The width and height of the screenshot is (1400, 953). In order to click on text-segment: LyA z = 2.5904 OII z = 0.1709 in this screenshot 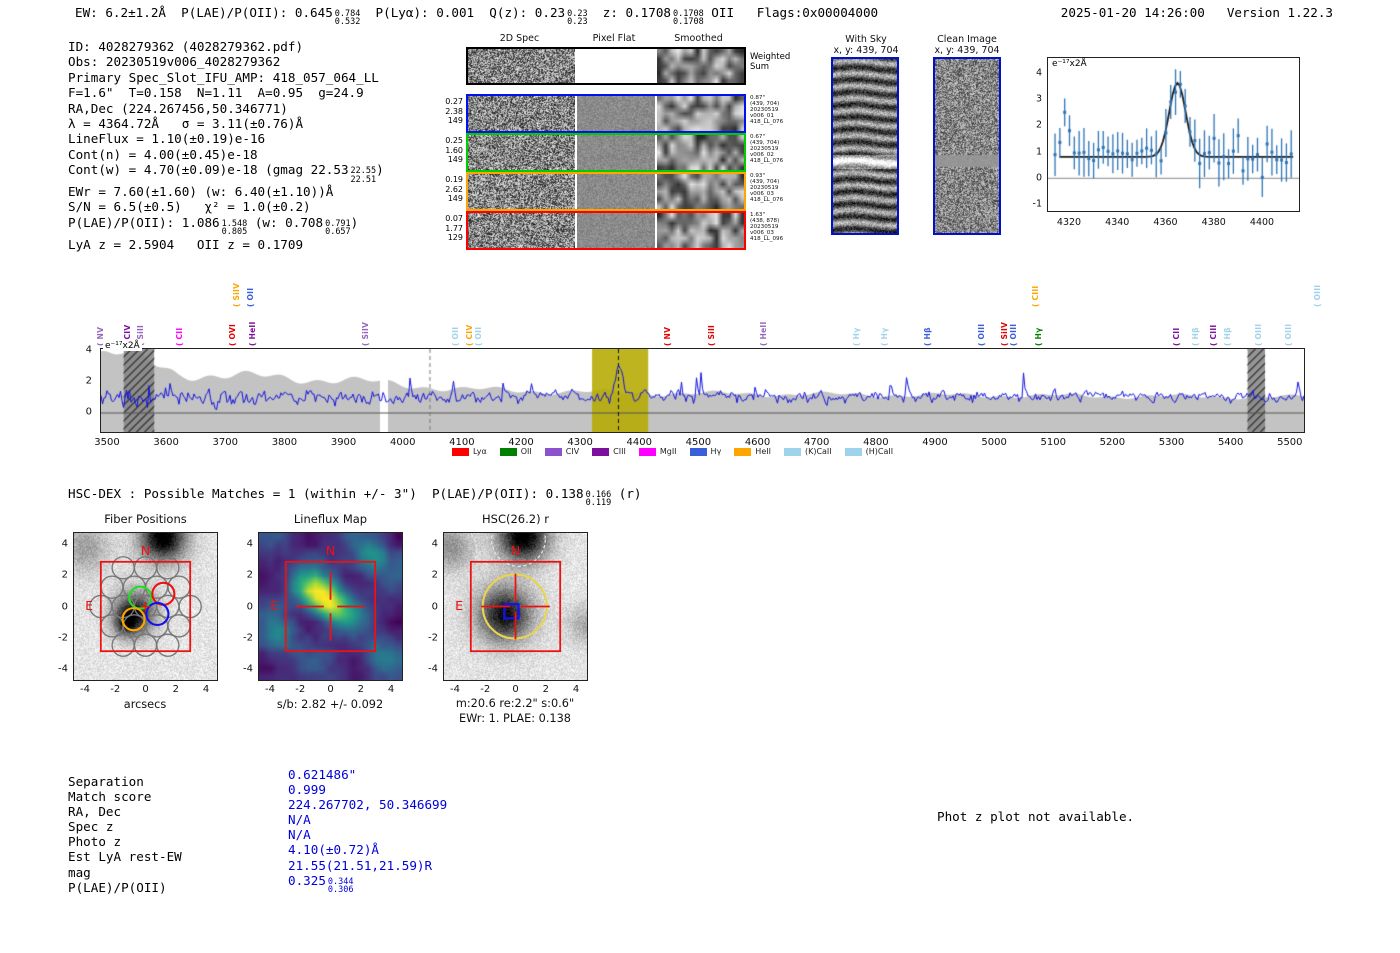, I will do `click(186, 244)`.